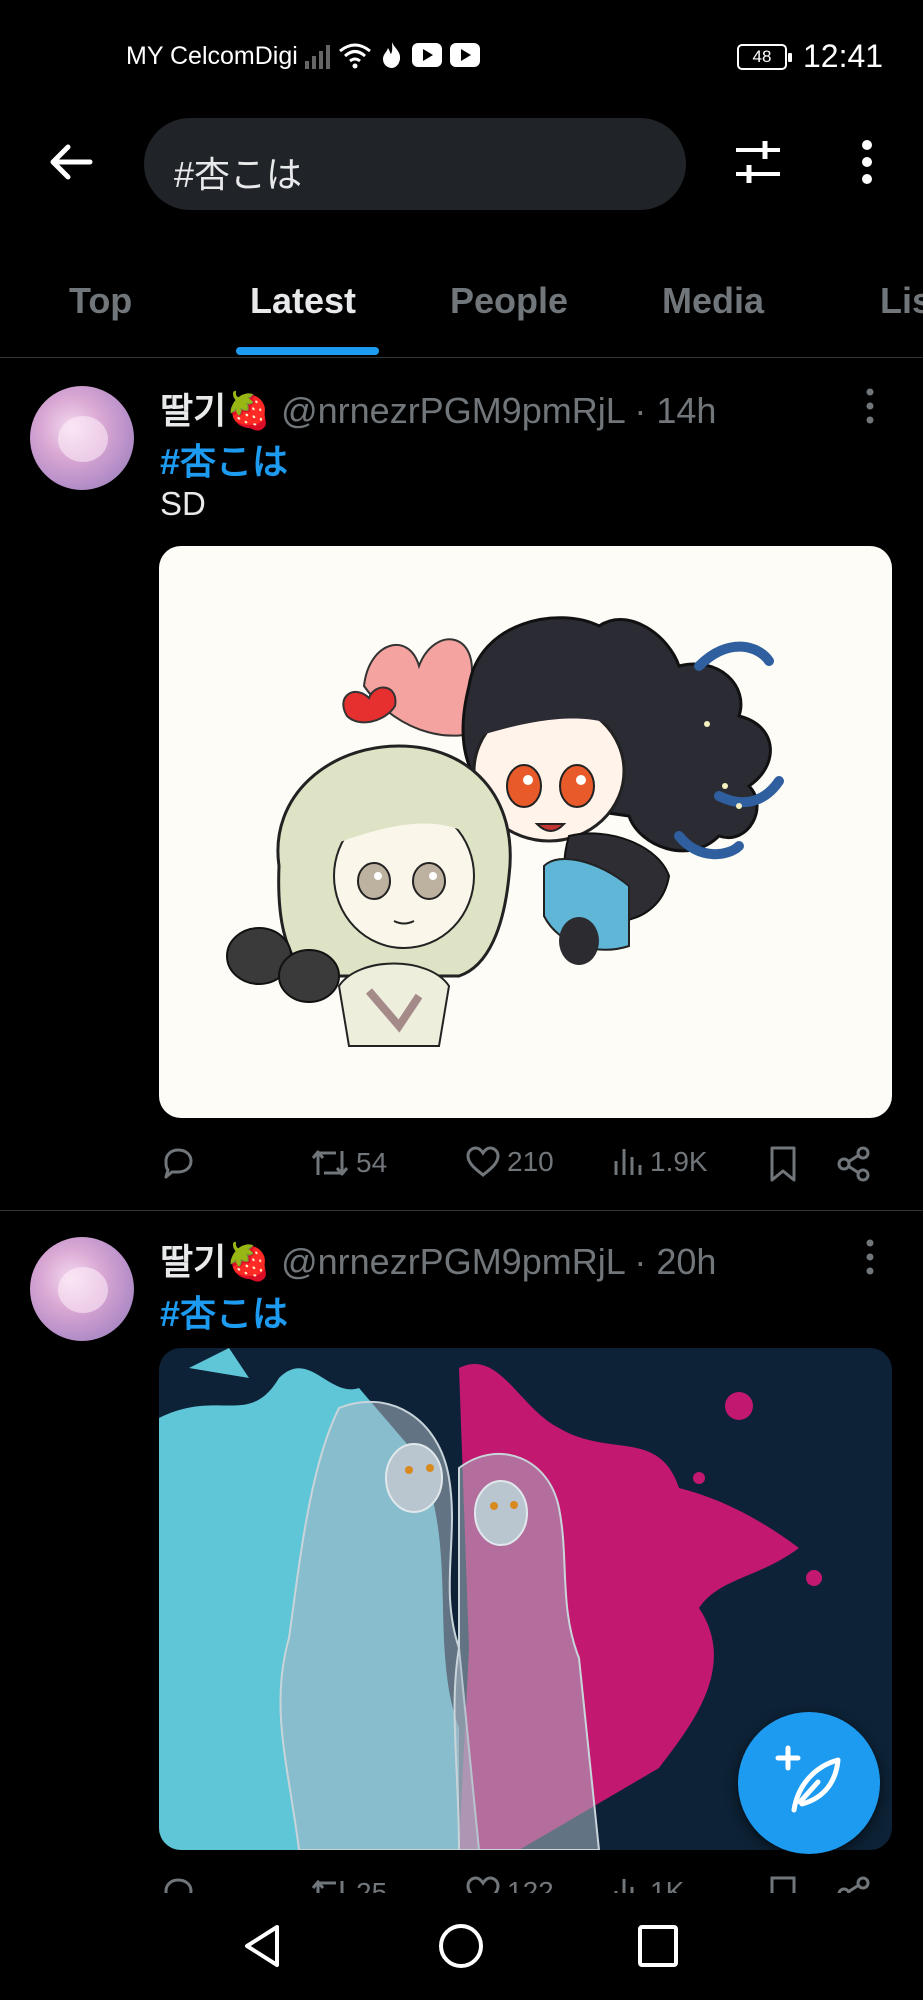 The image size is (923, 2000). What do you see at coordinates (183, 503) in the screenshot?
I see `tweet-text: SD` at bounding box center [183, 503].